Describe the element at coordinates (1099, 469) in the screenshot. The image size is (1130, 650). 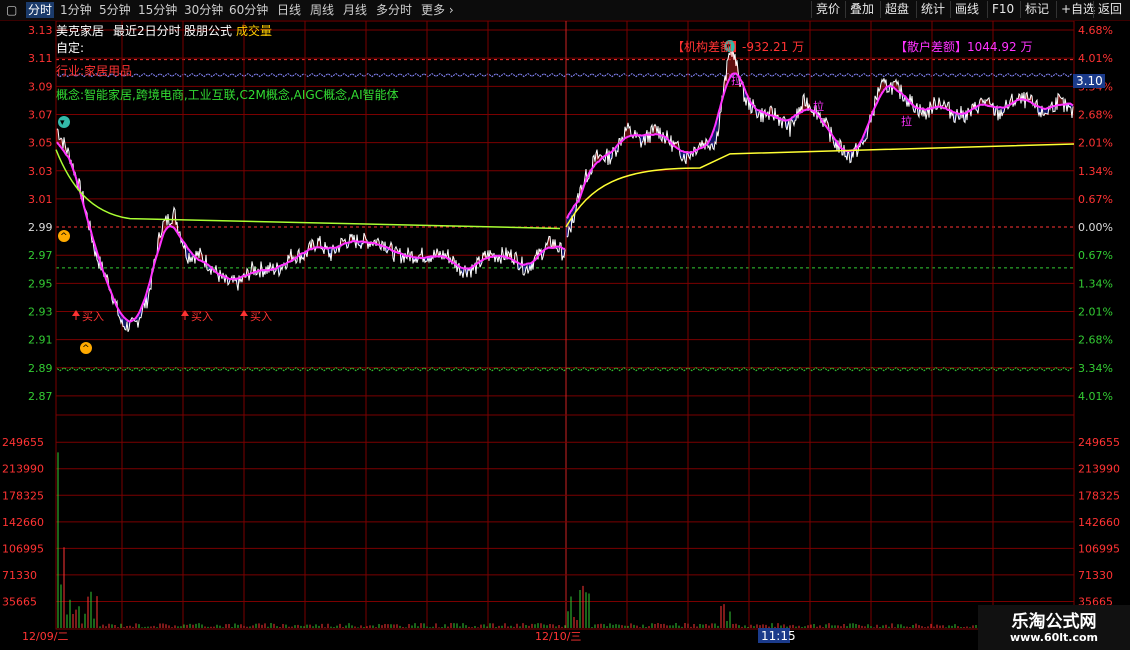
I see `volume-tick-label-right: 213990` at that location.